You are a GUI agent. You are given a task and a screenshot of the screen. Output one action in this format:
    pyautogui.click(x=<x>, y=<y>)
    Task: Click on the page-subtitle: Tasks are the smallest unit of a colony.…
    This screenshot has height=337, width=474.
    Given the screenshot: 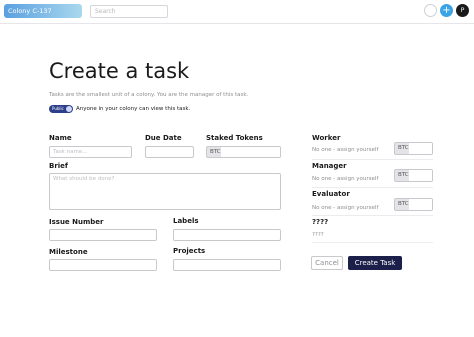 What is the action you would take?
    pyautogui.click(x=149, y=95)
    